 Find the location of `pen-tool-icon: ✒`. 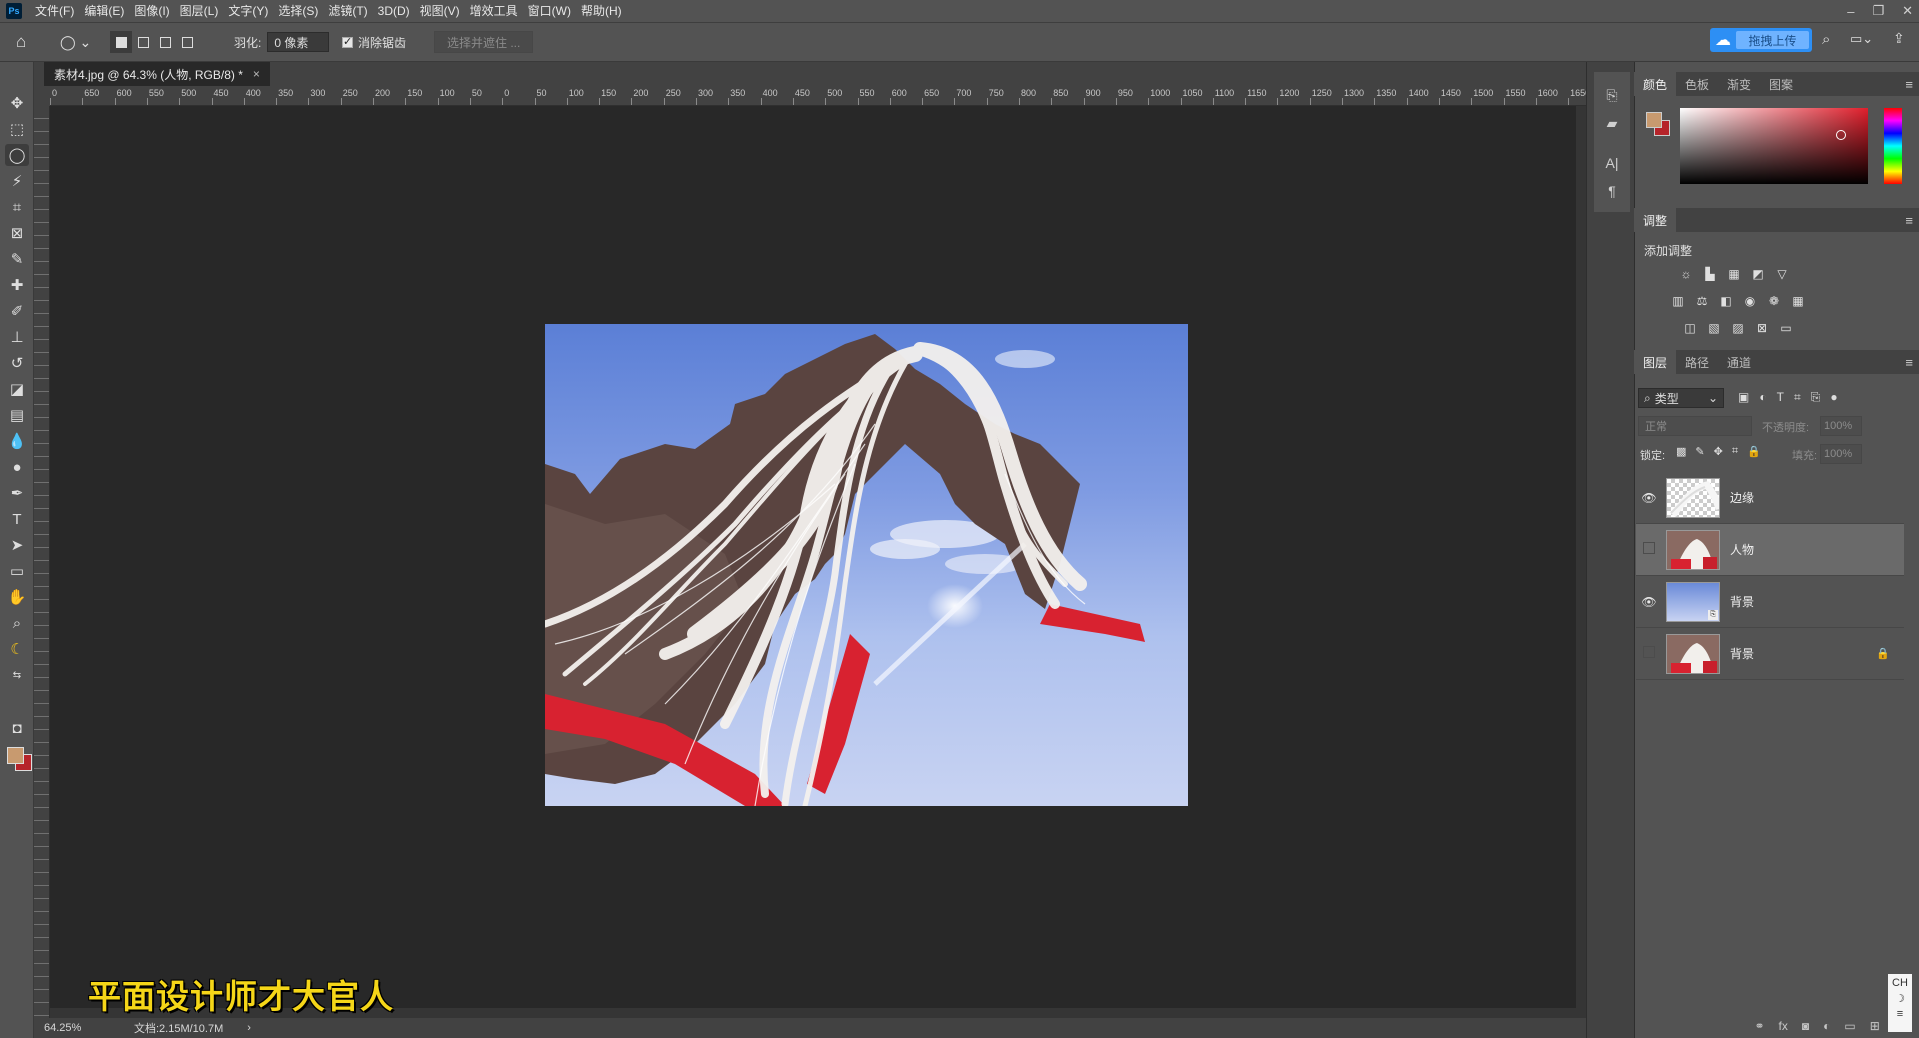

pen-tool-icon: ✒ is located at coordinates (17, 493).